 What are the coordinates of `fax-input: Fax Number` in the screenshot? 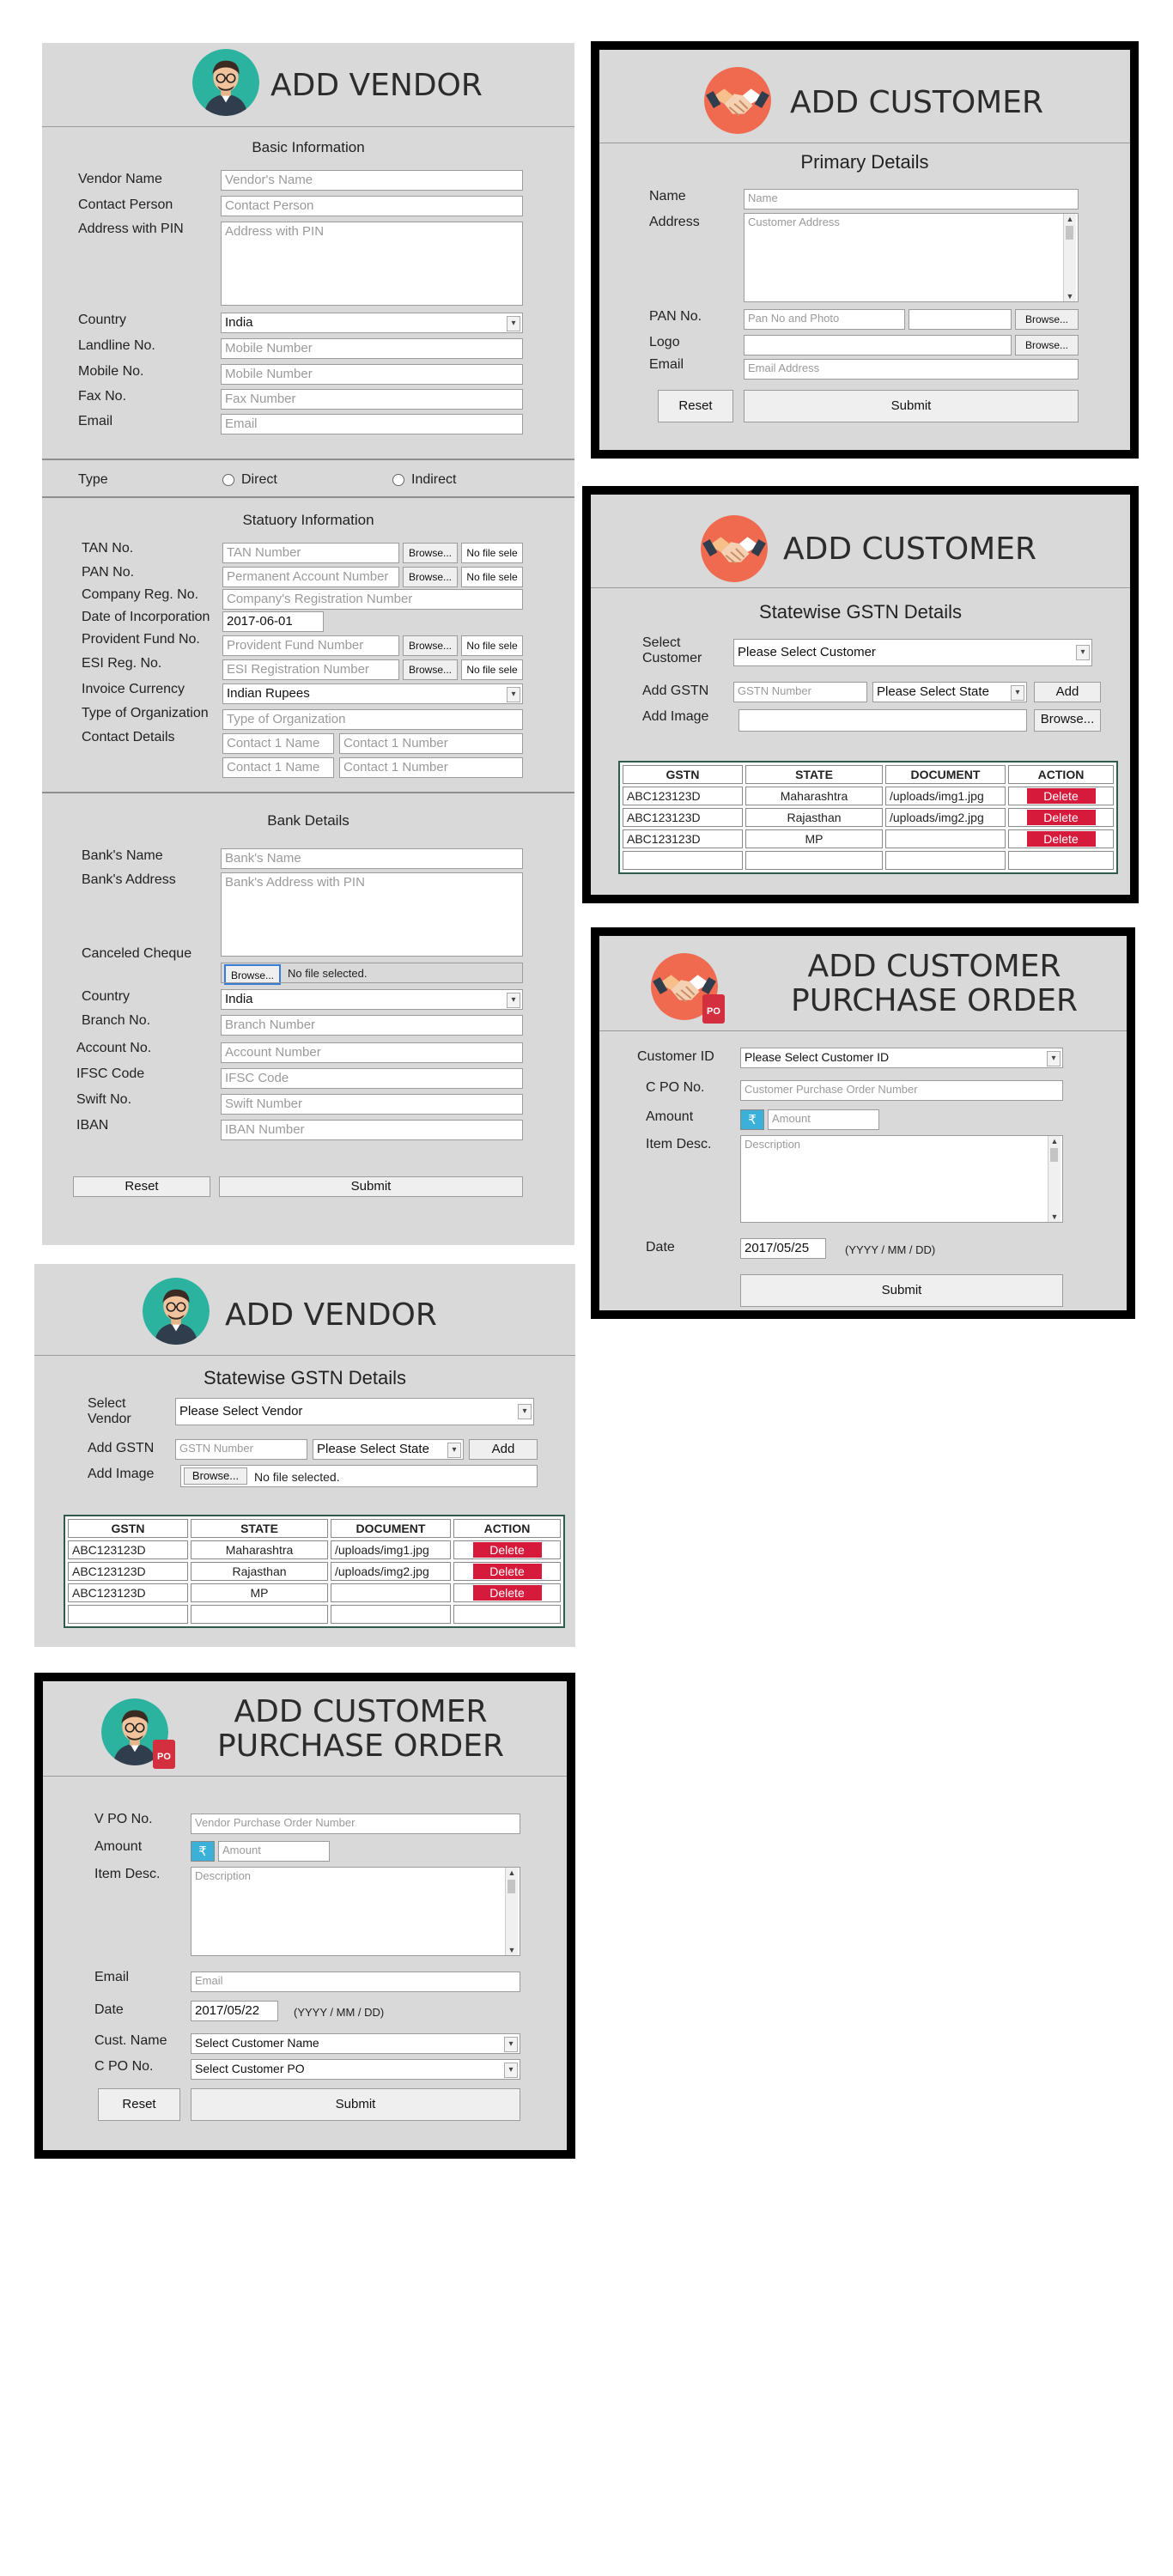 It's located at (372, 399).